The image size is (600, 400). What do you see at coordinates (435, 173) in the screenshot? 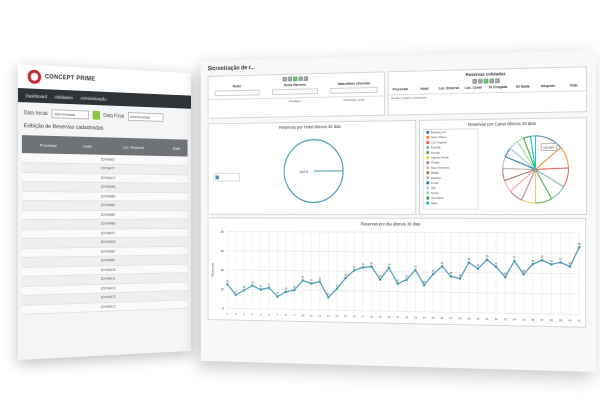
I see `legend-item: Balcão` at bounding box center [435, 173].